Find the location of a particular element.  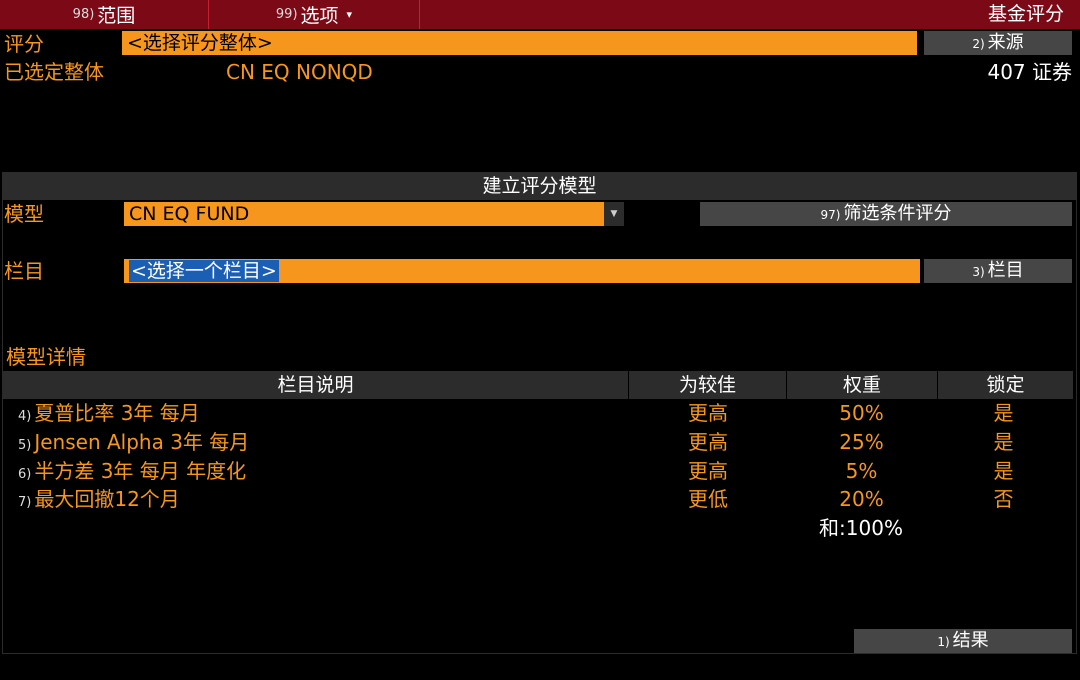

column-field-selected-text: <选择一个栏目> is located at coordinates (204, 271).